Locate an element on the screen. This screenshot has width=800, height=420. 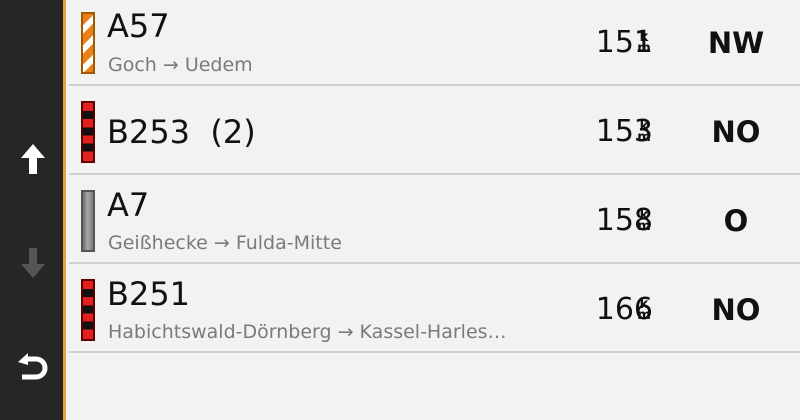
road-name: A57 is located at coordinates (138, 26).